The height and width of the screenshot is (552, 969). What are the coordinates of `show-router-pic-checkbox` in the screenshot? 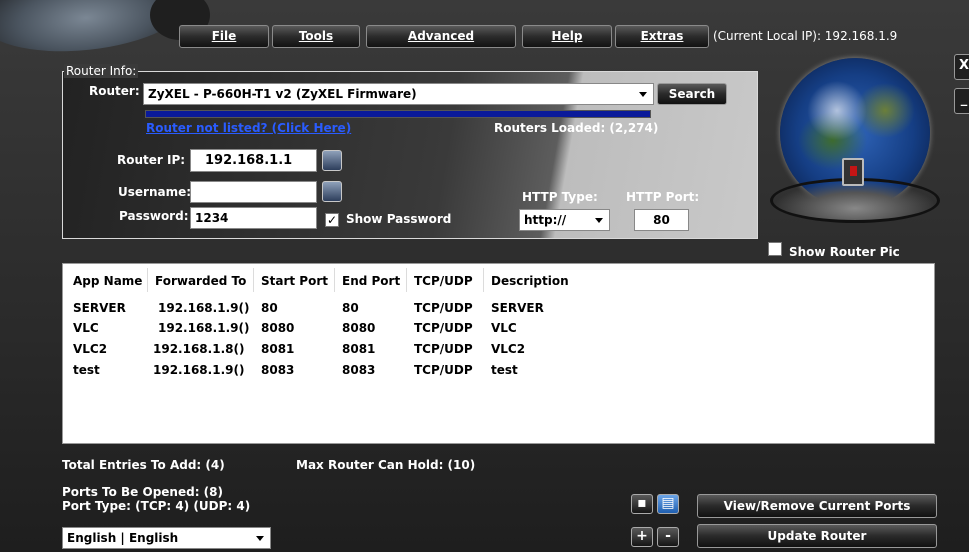 It's located at (775, 249).